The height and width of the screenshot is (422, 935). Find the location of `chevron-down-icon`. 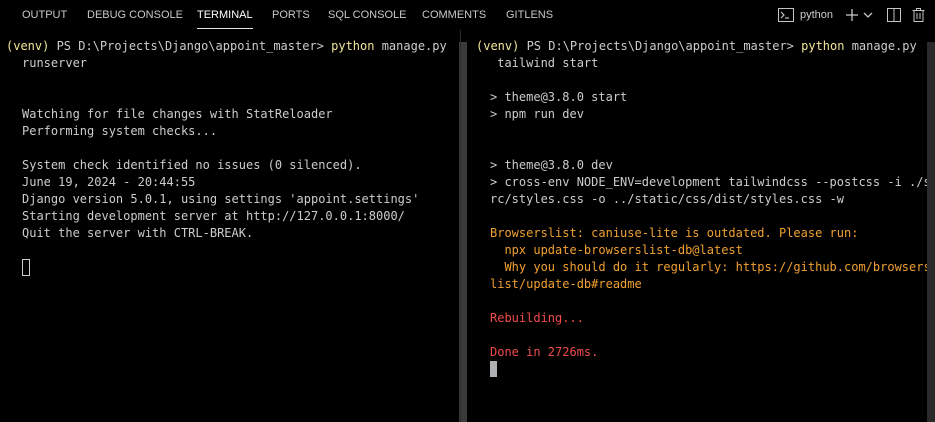

chevron-down-icon is located at coordinates (868, 15).